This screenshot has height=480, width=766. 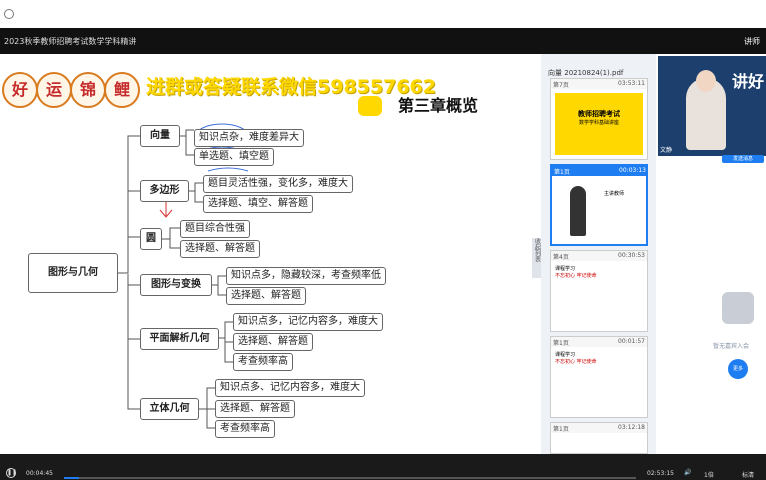 I want to click on leaf-polygon-1: 题目灵活性强，变化多，难度大, so click(x=278, y=184).